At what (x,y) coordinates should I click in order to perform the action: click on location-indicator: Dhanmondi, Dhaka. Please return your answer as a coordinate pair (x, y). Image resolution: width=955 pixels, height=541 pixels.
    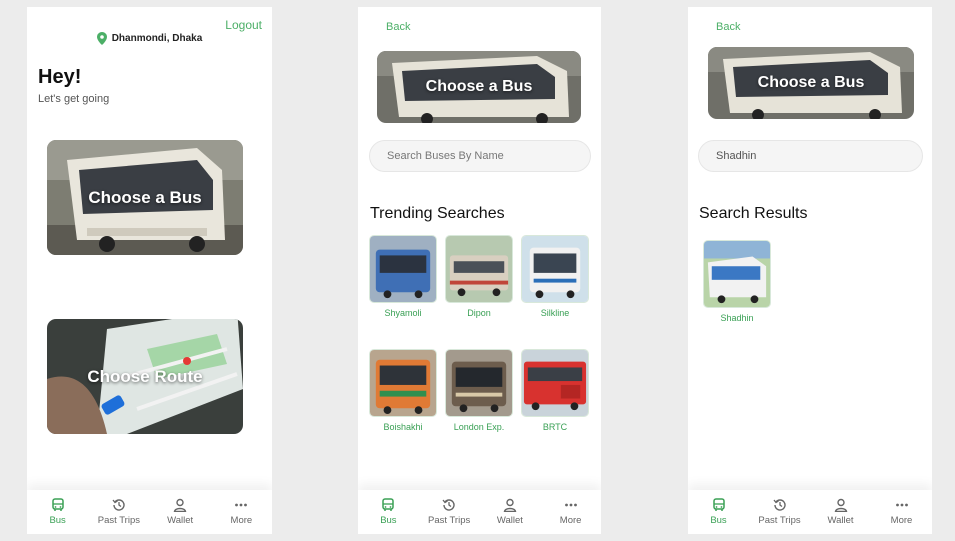
    Looking at the image, I should click on (149, 38).